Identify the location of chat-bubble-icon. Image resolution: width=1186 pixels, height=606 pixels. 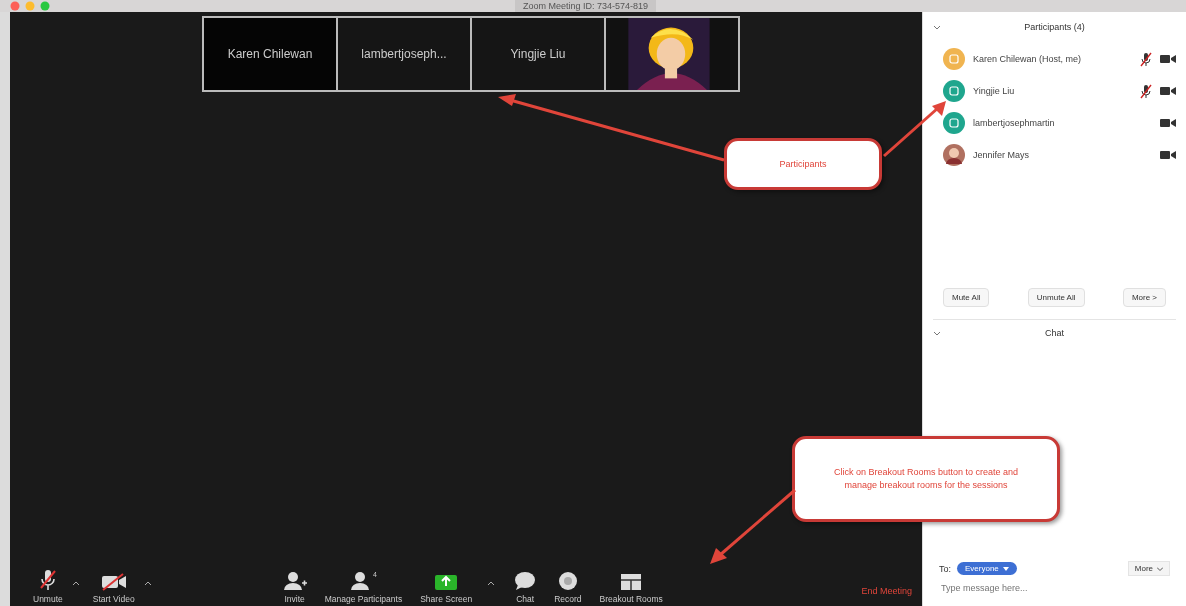
(525, 581).